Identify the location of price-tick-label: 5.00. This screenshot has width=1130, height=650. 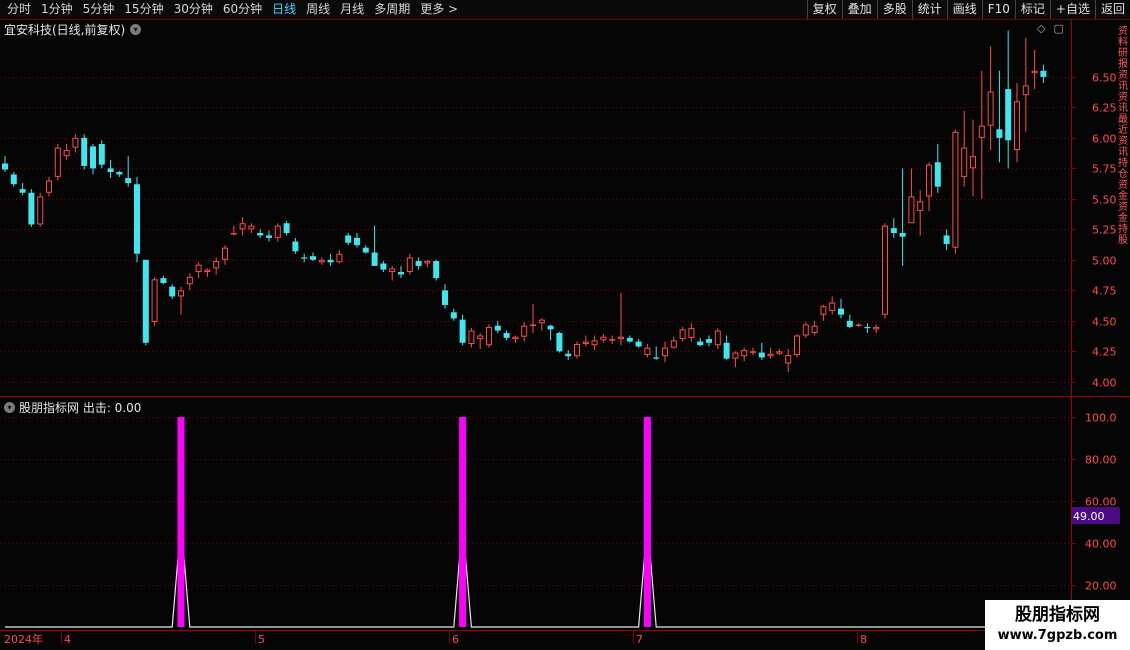
(1104, 261).